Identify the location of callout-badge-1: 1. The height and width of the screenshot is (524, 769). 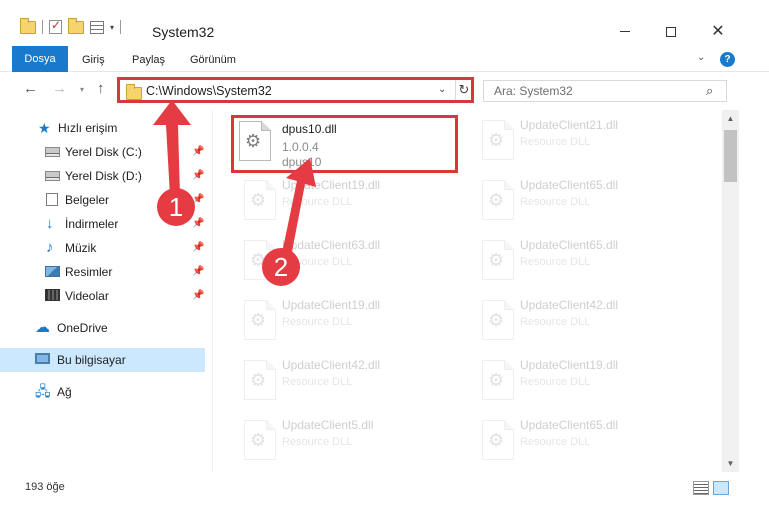
(176, 207).